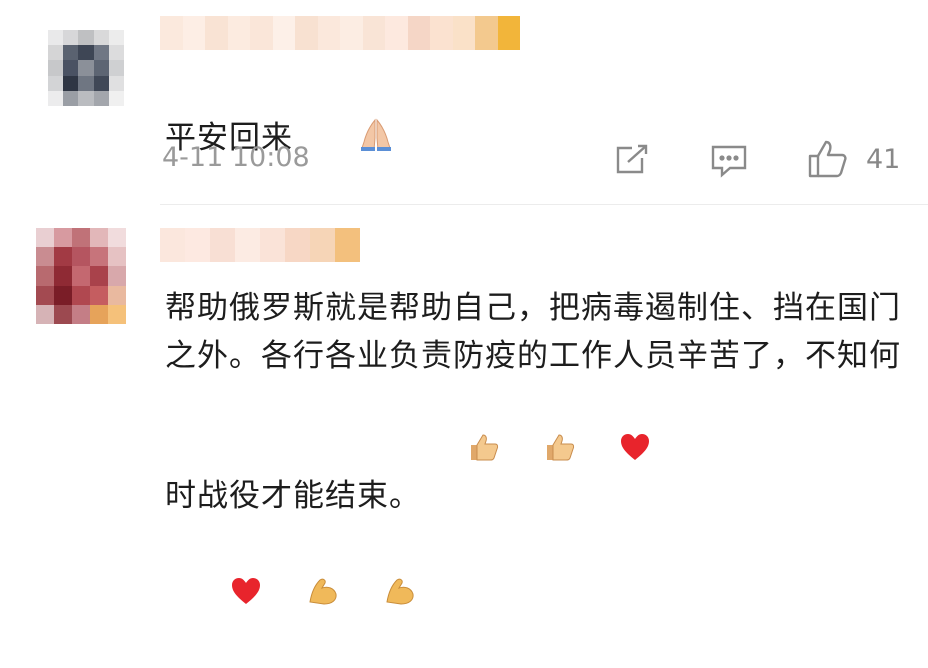  Describe the element at coordinates (632, 162) in the screenshot. I see `share-icon` at that location.